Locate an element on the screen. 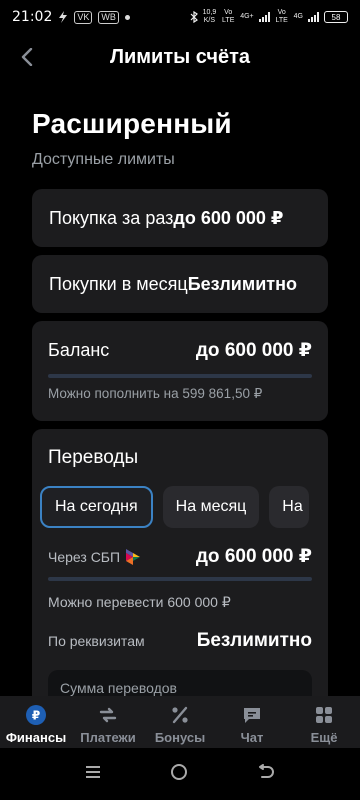  nav-label-payments: Платежи is located at coordinates (108, 737).